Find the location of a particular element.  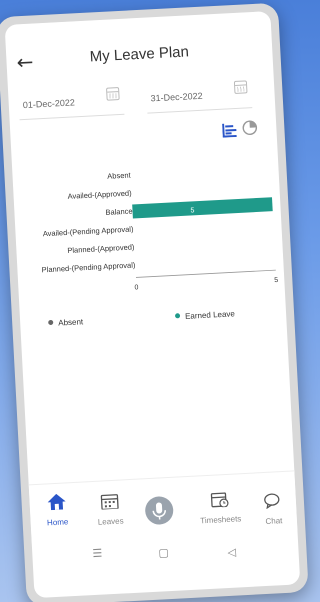

legend-label: Earned Leave is located at coordinates (210, 315).